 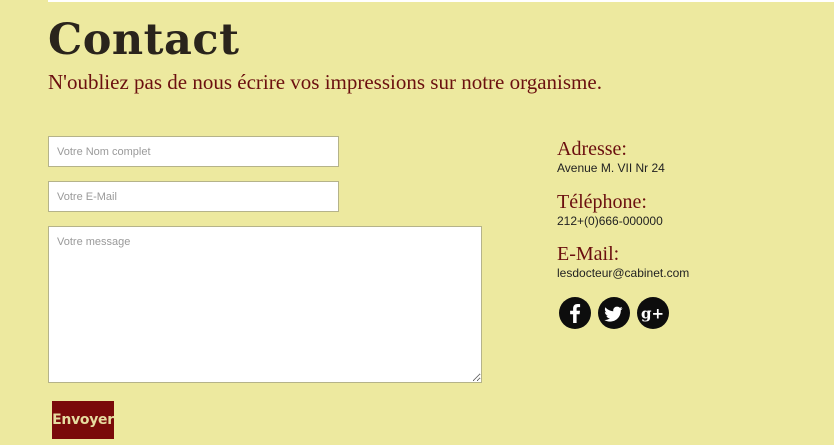 What do you see at coordinates (575, 313) in the screenshot?
I see `facebook-icon` at bounding box center [575, 313].